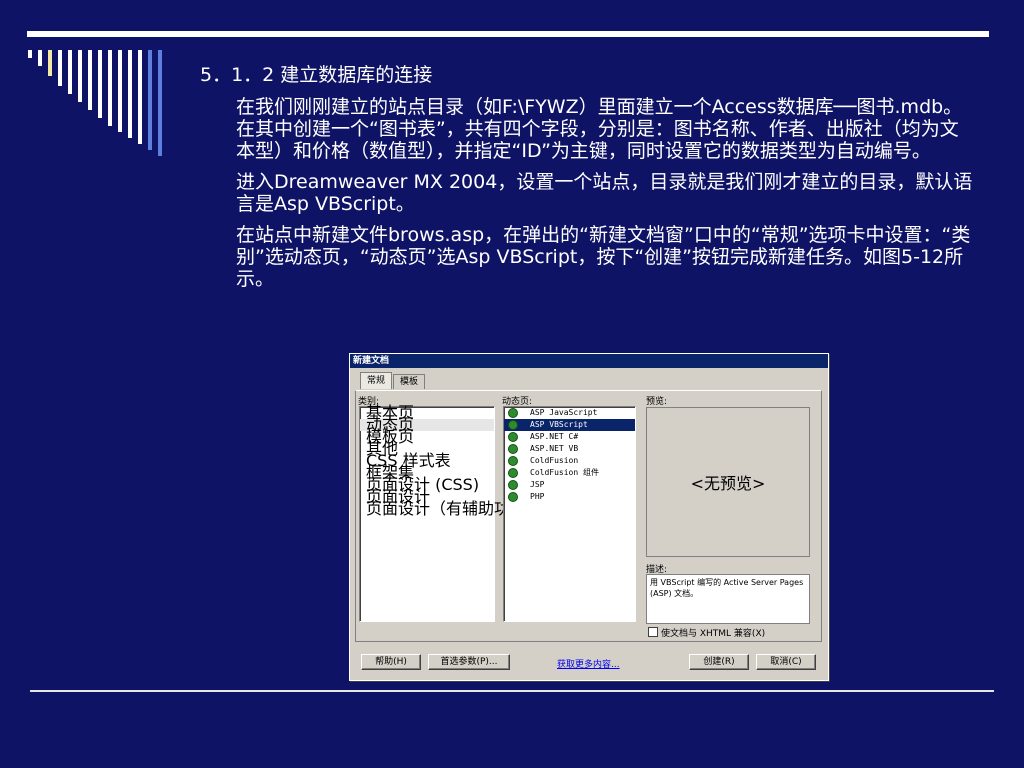 The image size is (1024, 768). I want to click on create-button: 创建(R), so click(719, 662).